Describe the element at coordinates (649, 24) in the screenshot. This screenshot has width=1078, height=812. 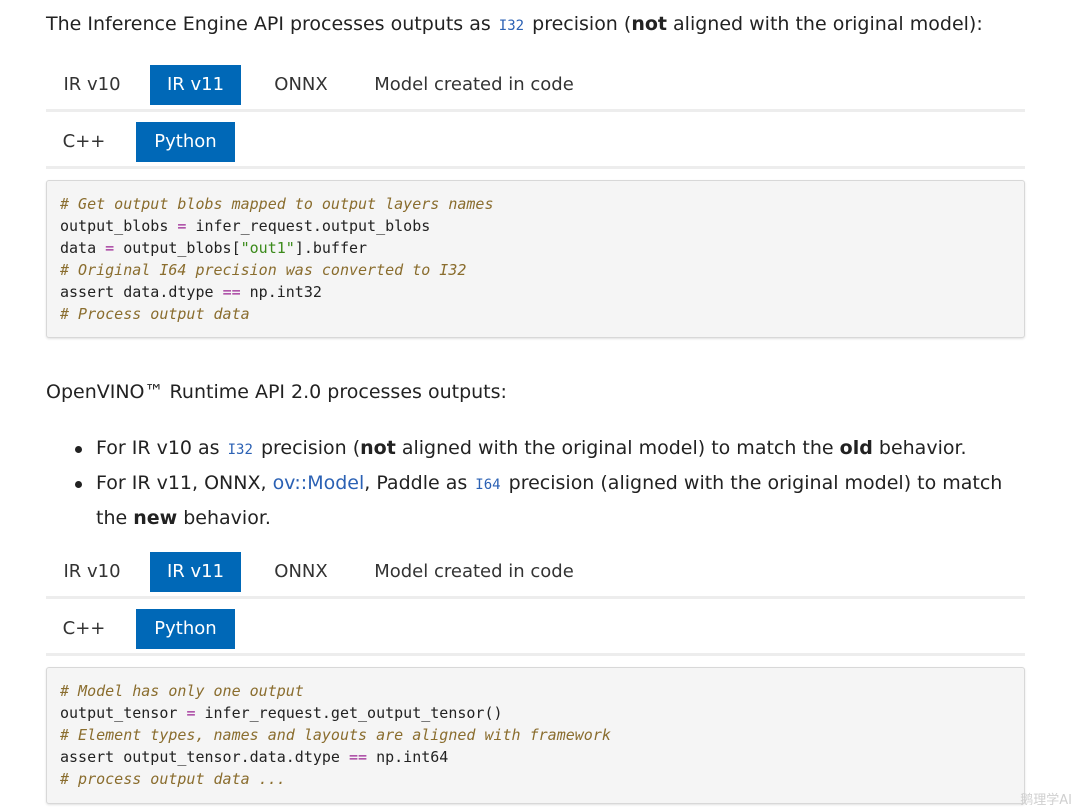
I see `bold-text: not` at that location.